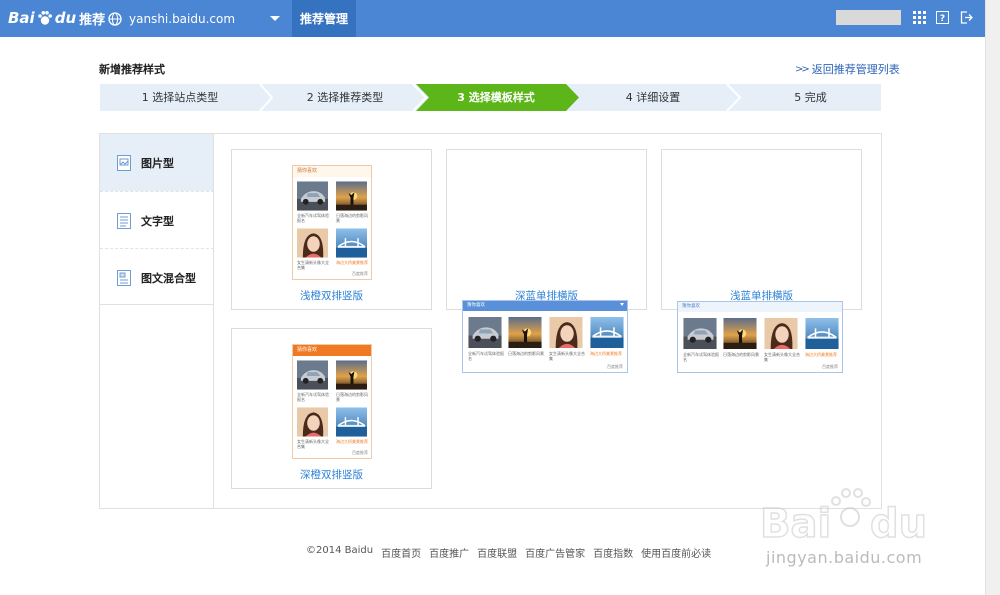 The height and width of the screenshot is (595, 1000). I want to click on site-selector: yanshi.baidu.com, so click(198, 18).